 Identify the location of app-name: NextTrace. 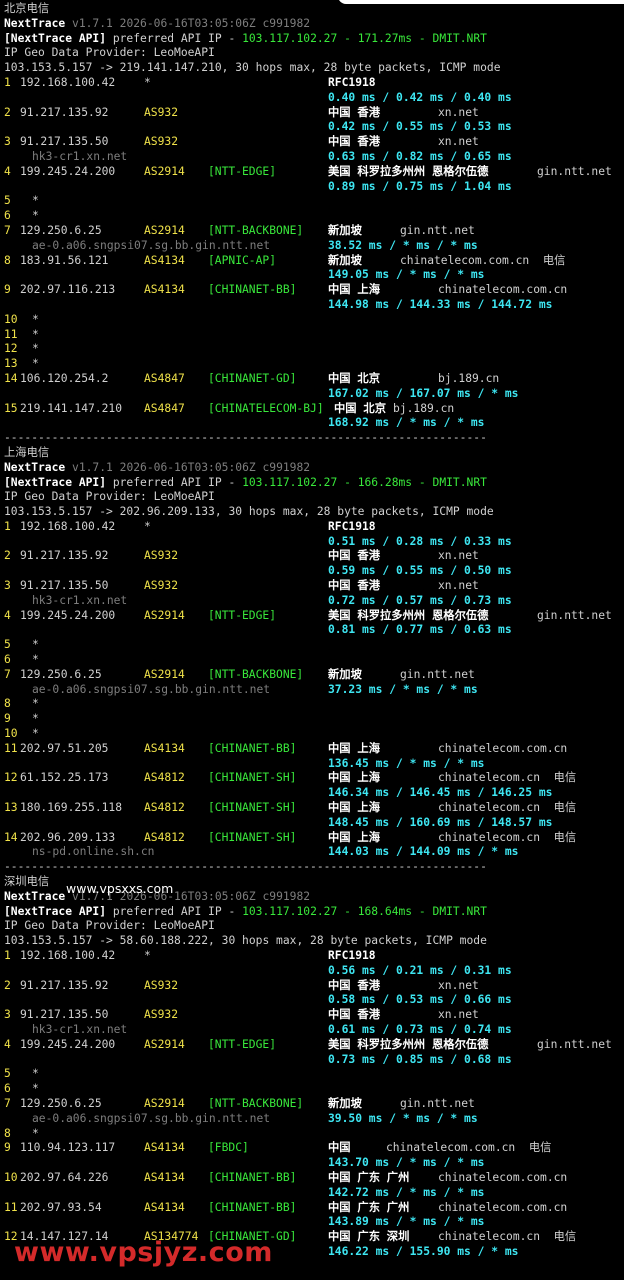
(35, 23).